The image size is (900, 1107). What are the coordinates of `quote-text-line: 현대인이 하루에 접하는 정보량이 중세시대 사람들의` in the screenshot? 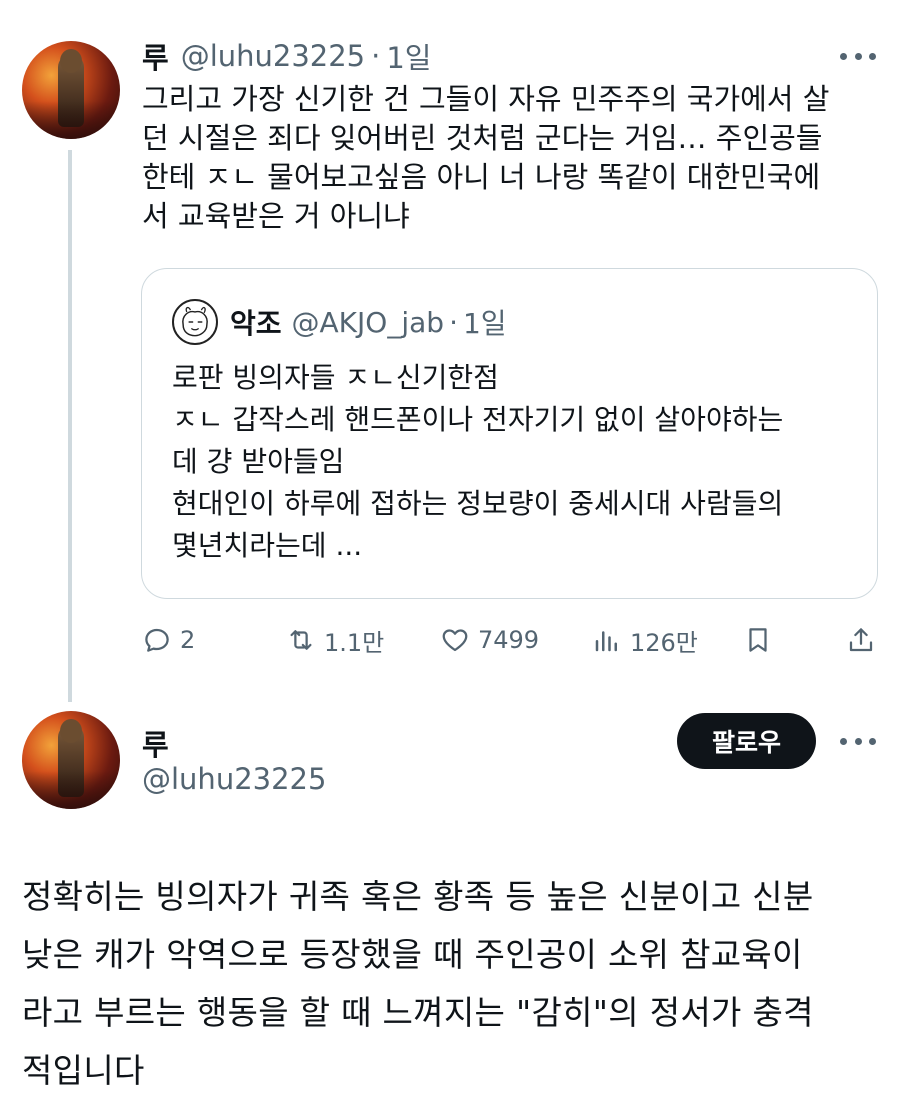 It's located at (478, 503).